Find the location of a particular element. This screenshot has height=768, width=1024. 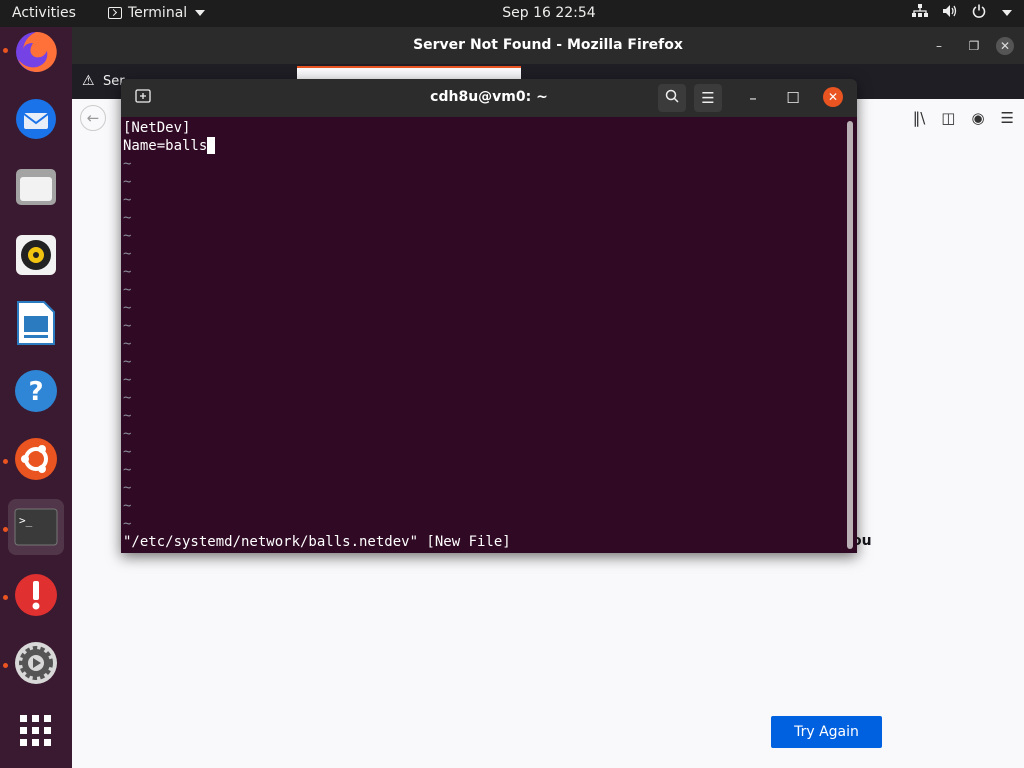

dock-writer is located at coordinates (36, 323).